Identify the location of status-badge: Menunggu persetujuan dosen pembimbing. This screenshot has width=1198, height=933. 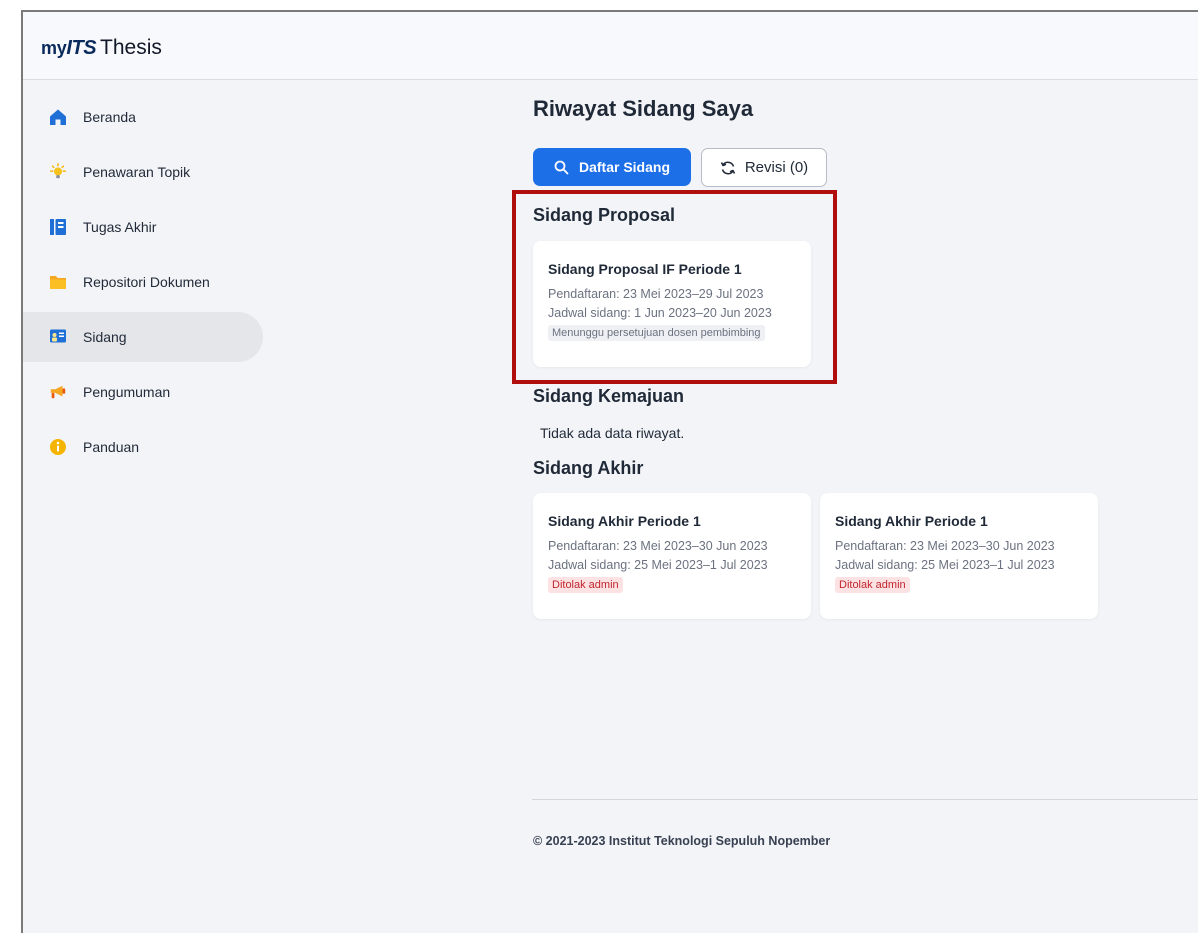
(656, 333).